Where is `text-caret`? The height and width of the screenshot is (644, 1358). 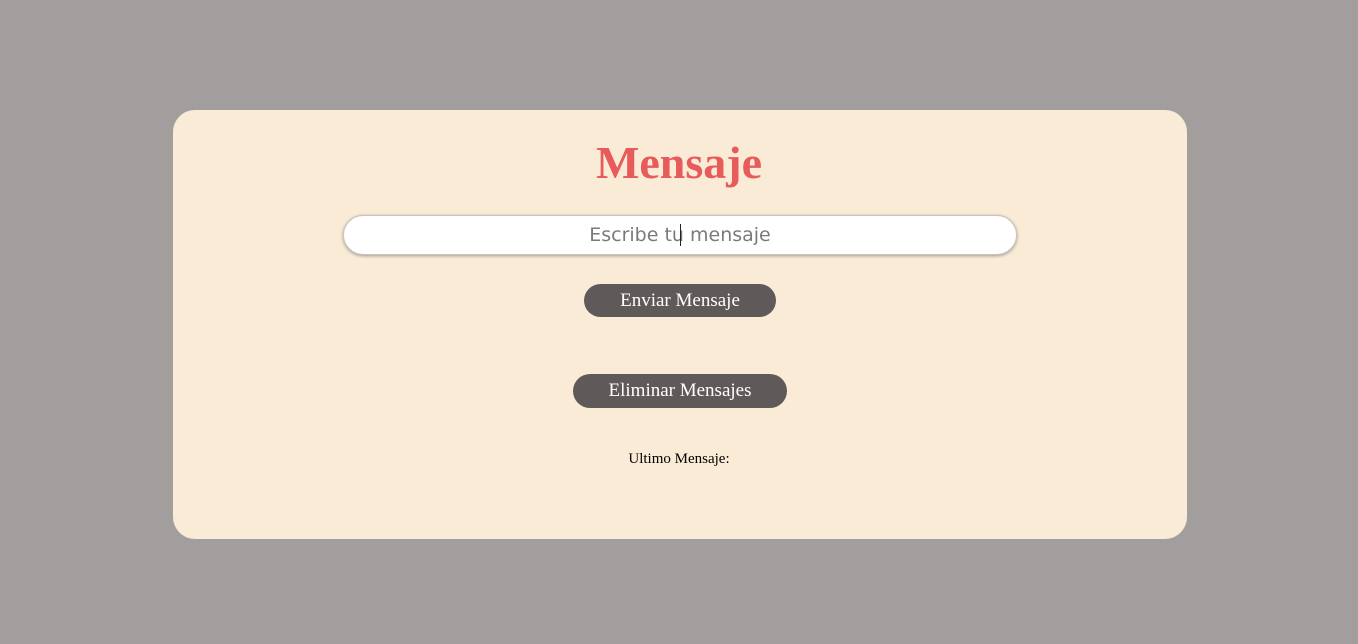
text-caret is located at coordinates (680, 235).